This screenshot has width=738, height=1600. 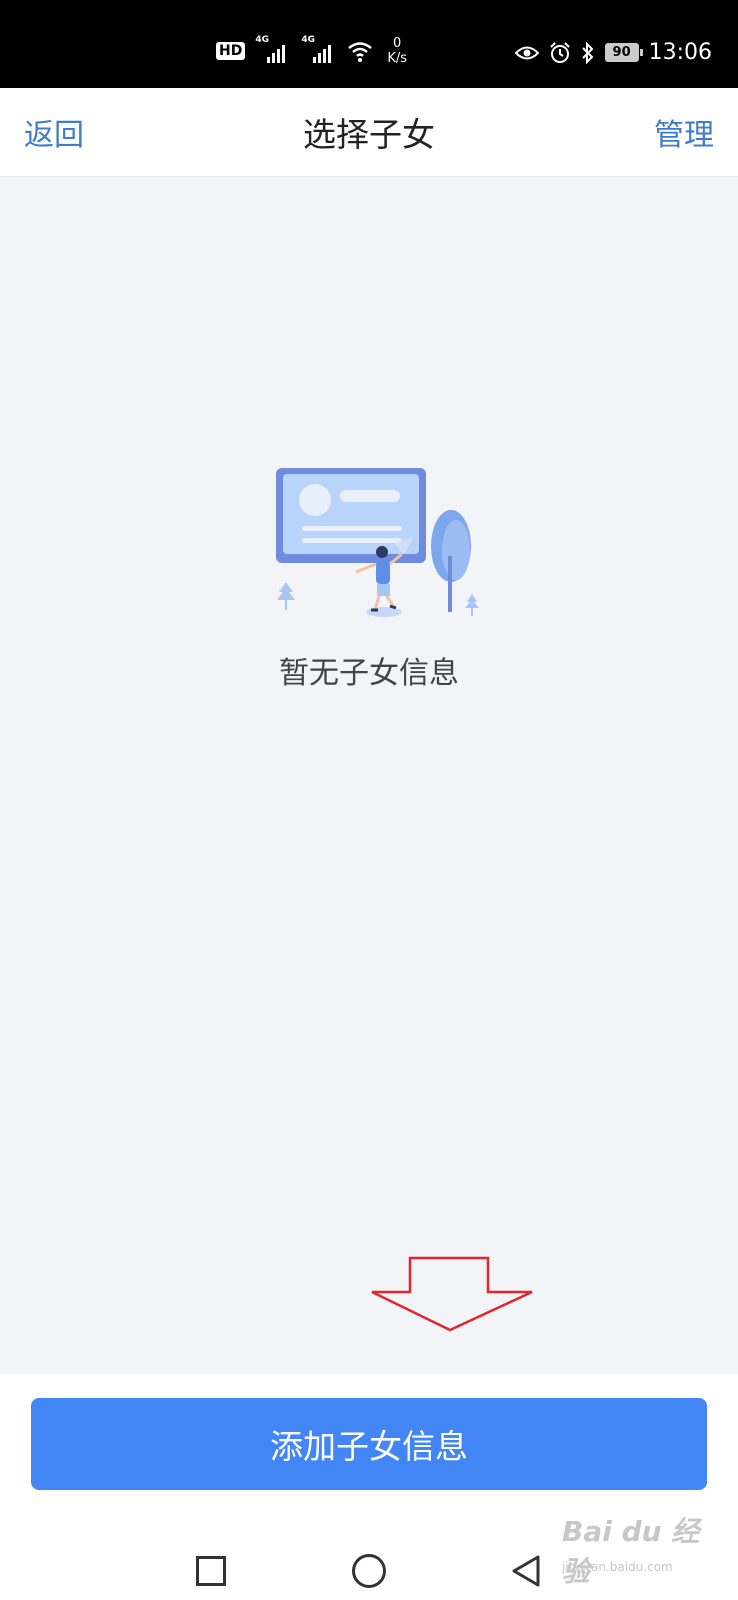 What do you see at coordinates (526, 1571) in the screenshot?
I see `back-triangle-icon` at bounding box center [526, 1571].